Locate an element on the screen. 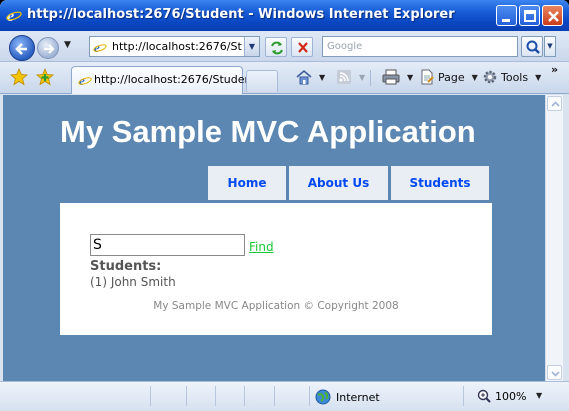  zoom-dropdown: ▼ is located at coordinates (539, 395).